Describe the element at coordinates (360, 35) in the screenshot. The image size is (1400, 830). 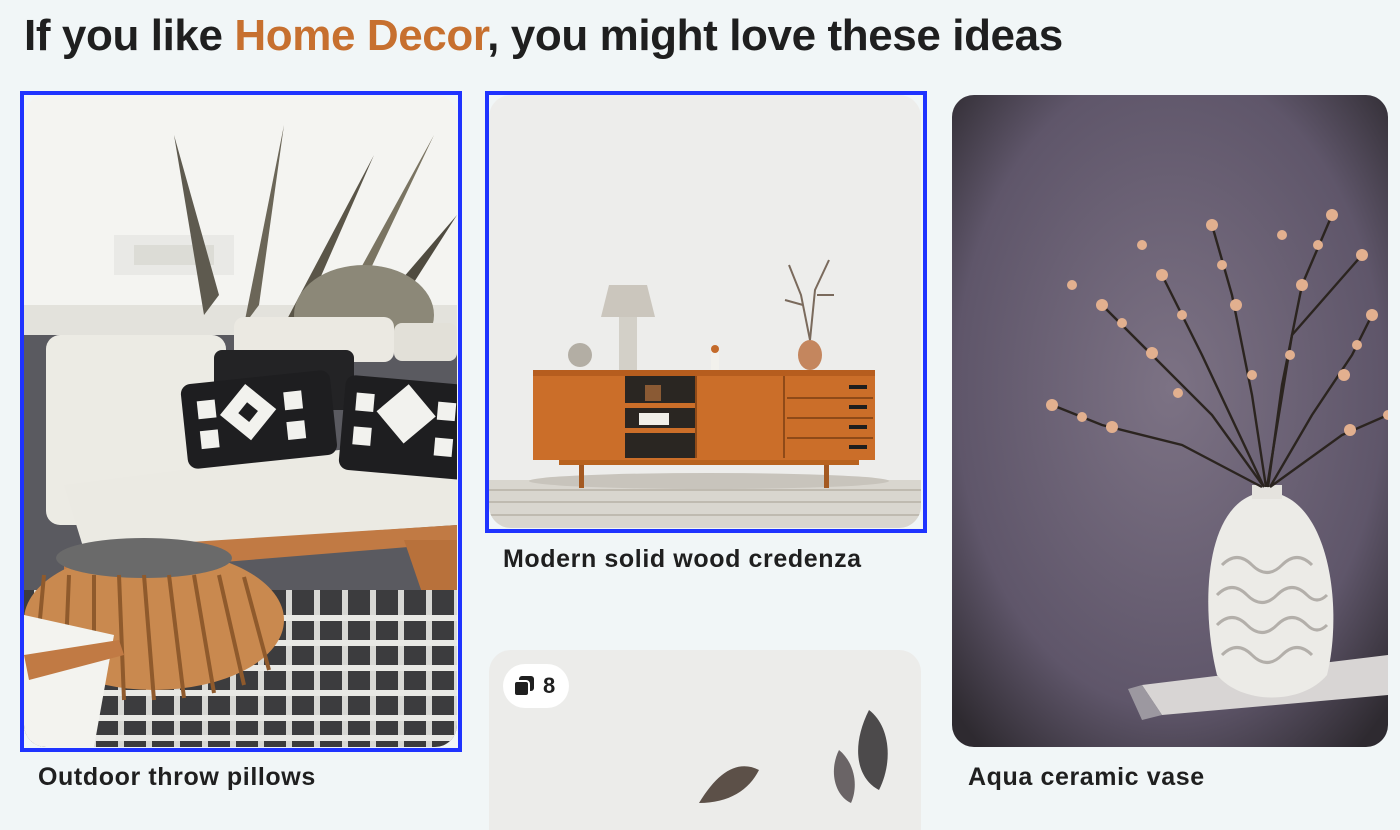
I see `heading-topic: Home Decor` at that location.